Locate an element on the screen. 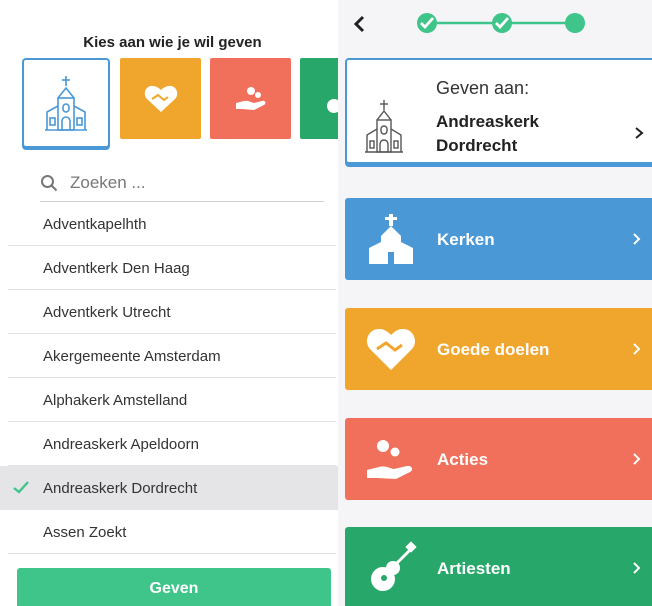  step-2-done is located at coordinates (502, 23).